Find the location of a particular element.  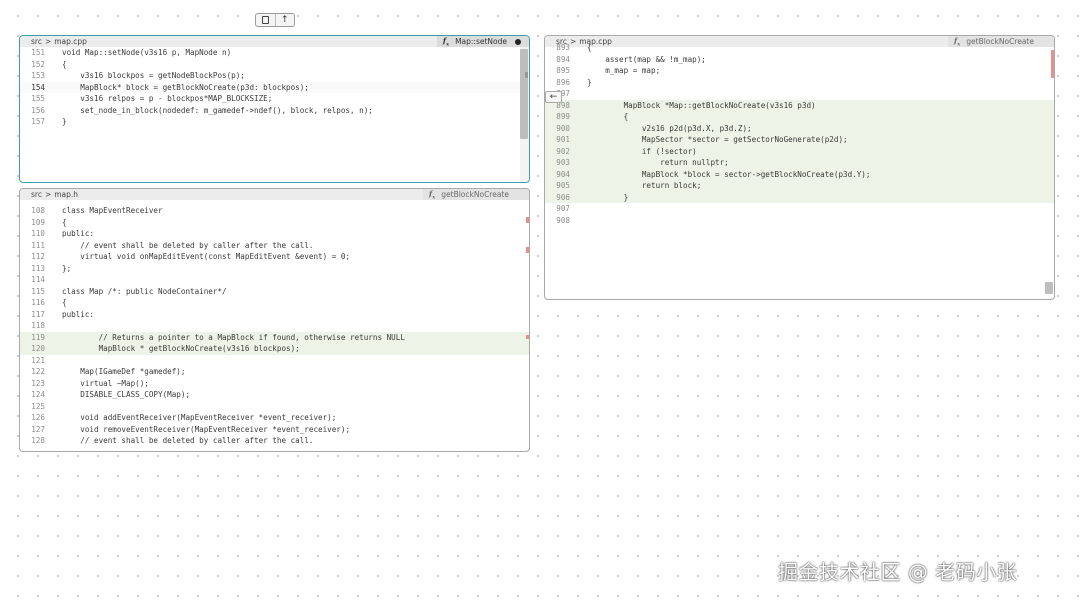

code-line: 152 { is located at coordinates (274, 65).